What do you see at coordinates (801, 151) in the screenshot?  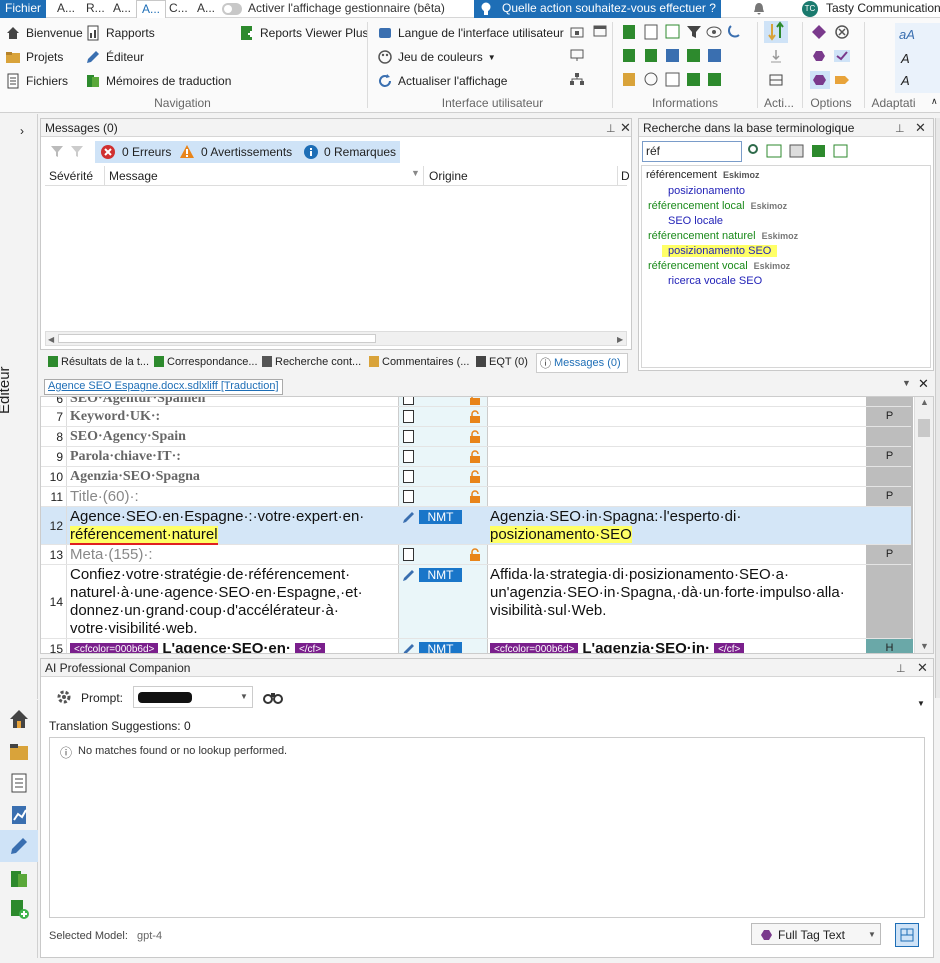 I see `termbase-toolbar-icons` at bounding box center [801, 151].